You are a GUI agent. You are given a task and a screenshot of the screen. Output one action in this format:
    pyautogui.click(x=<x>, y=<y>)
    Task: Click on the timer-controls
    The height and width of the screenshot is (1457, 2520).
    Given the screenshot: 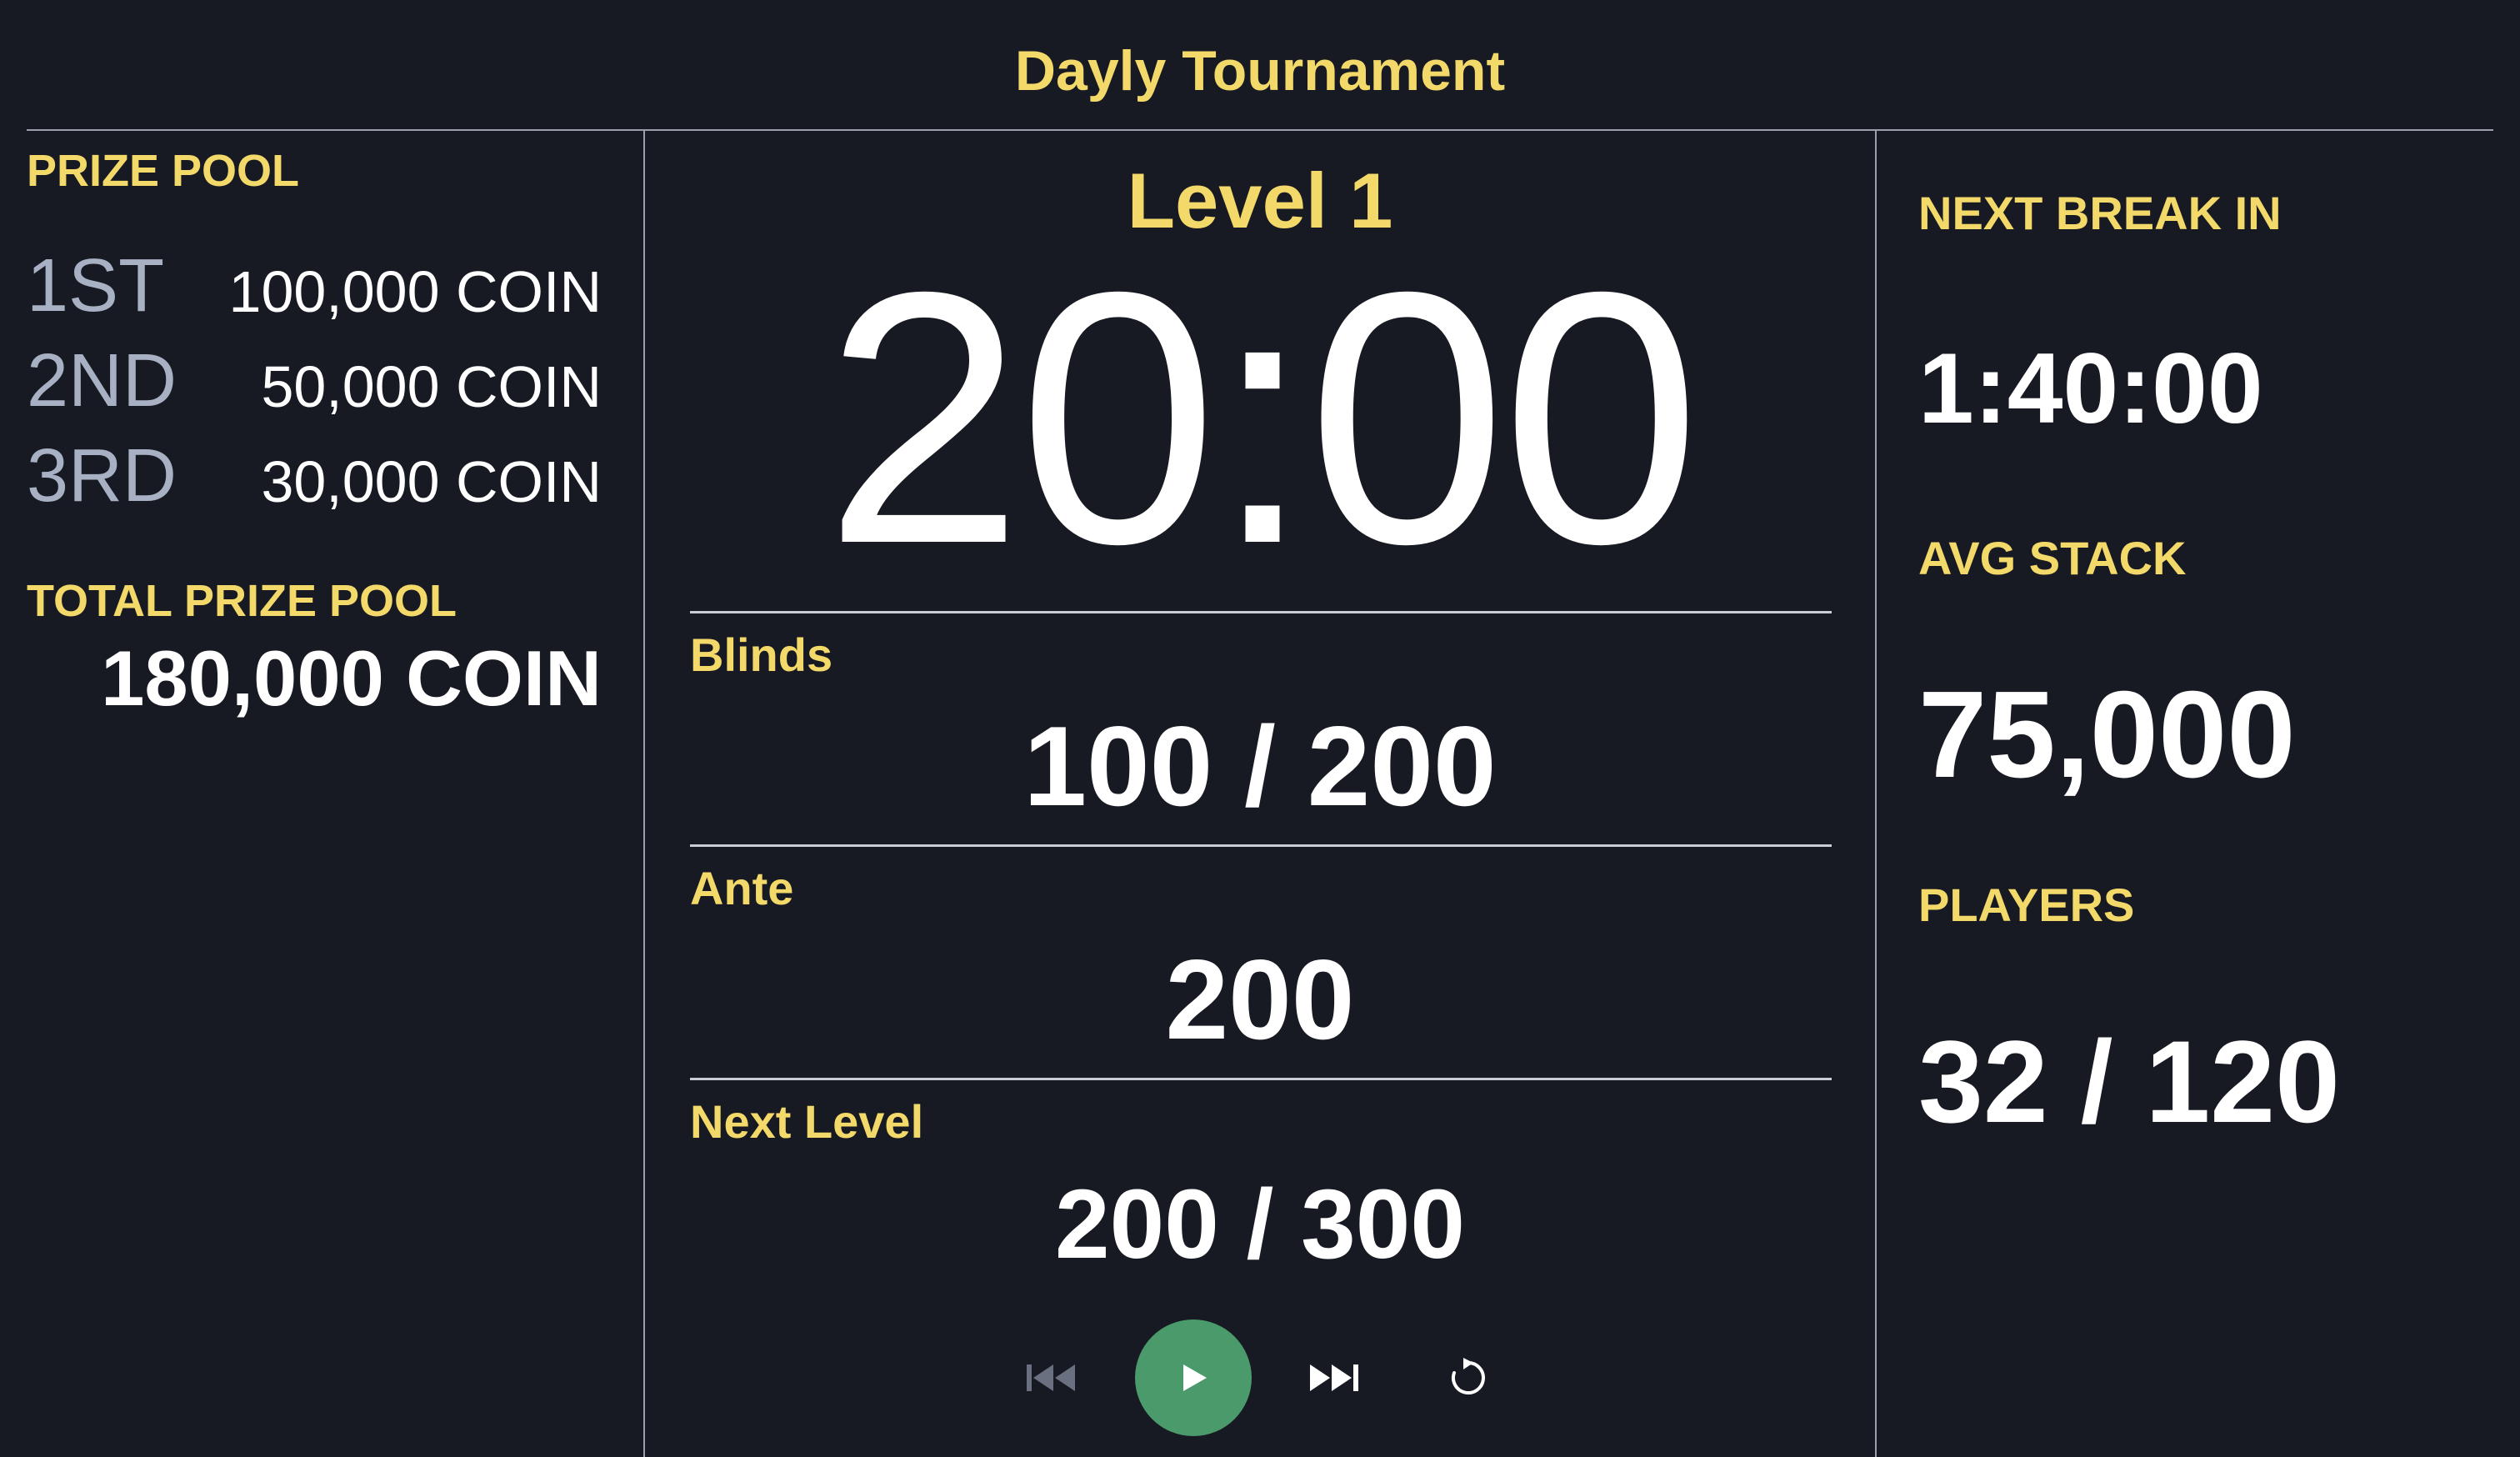 What is the action you would take?
    pyautogui.click(x=1260, y=1377)
    